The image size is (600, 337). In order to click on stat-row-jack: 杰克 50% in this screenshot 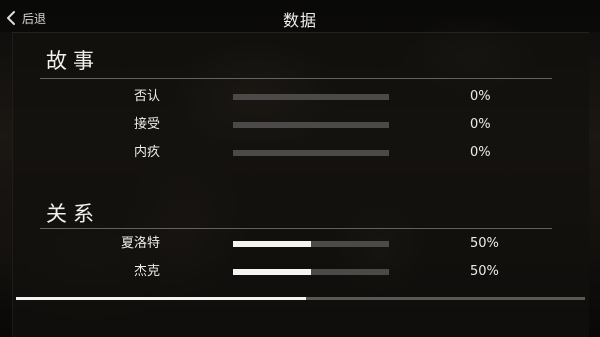, I will do `click(300, 272)`.